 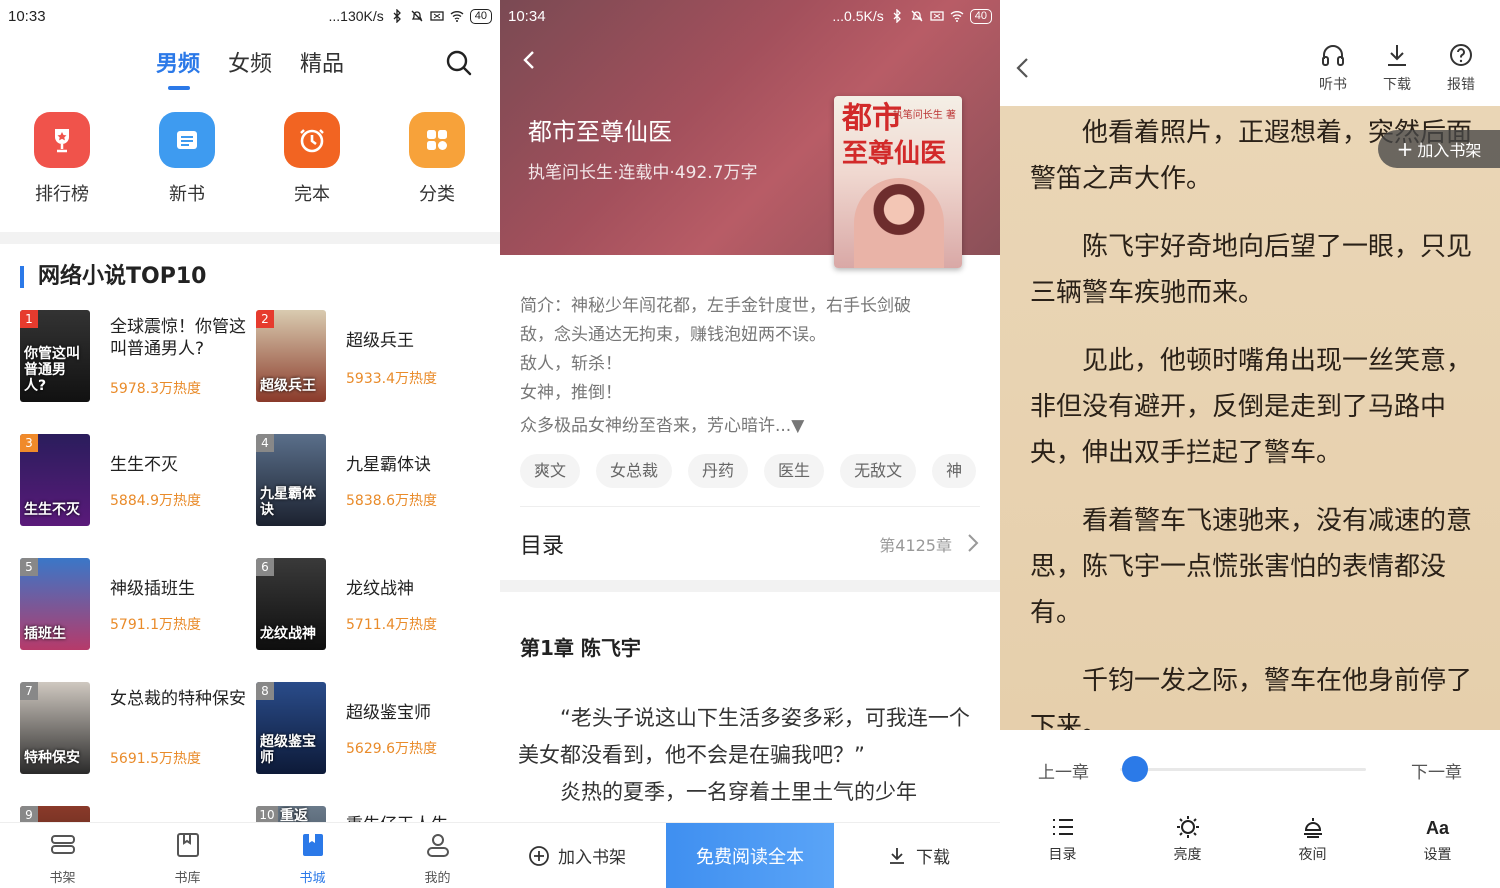 I want to click on tag: 无敌文, so click(x=878, y=471).